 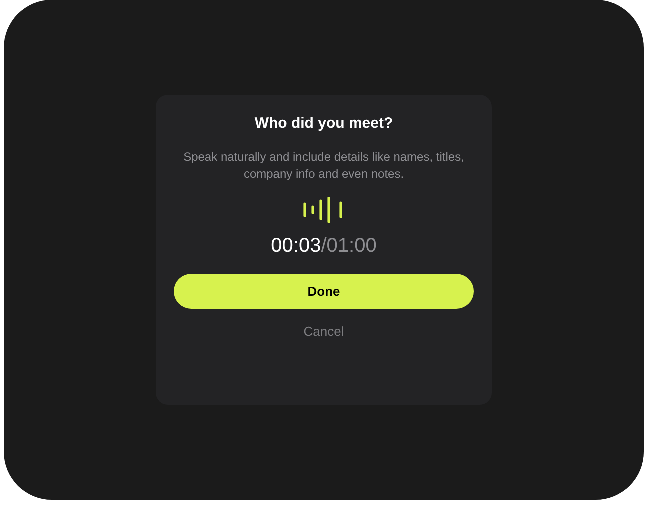 What do you see at coordinates (324, 332) in the screenshot?
I see `cancel-button: Cancel` at bounding box center [324, 332].